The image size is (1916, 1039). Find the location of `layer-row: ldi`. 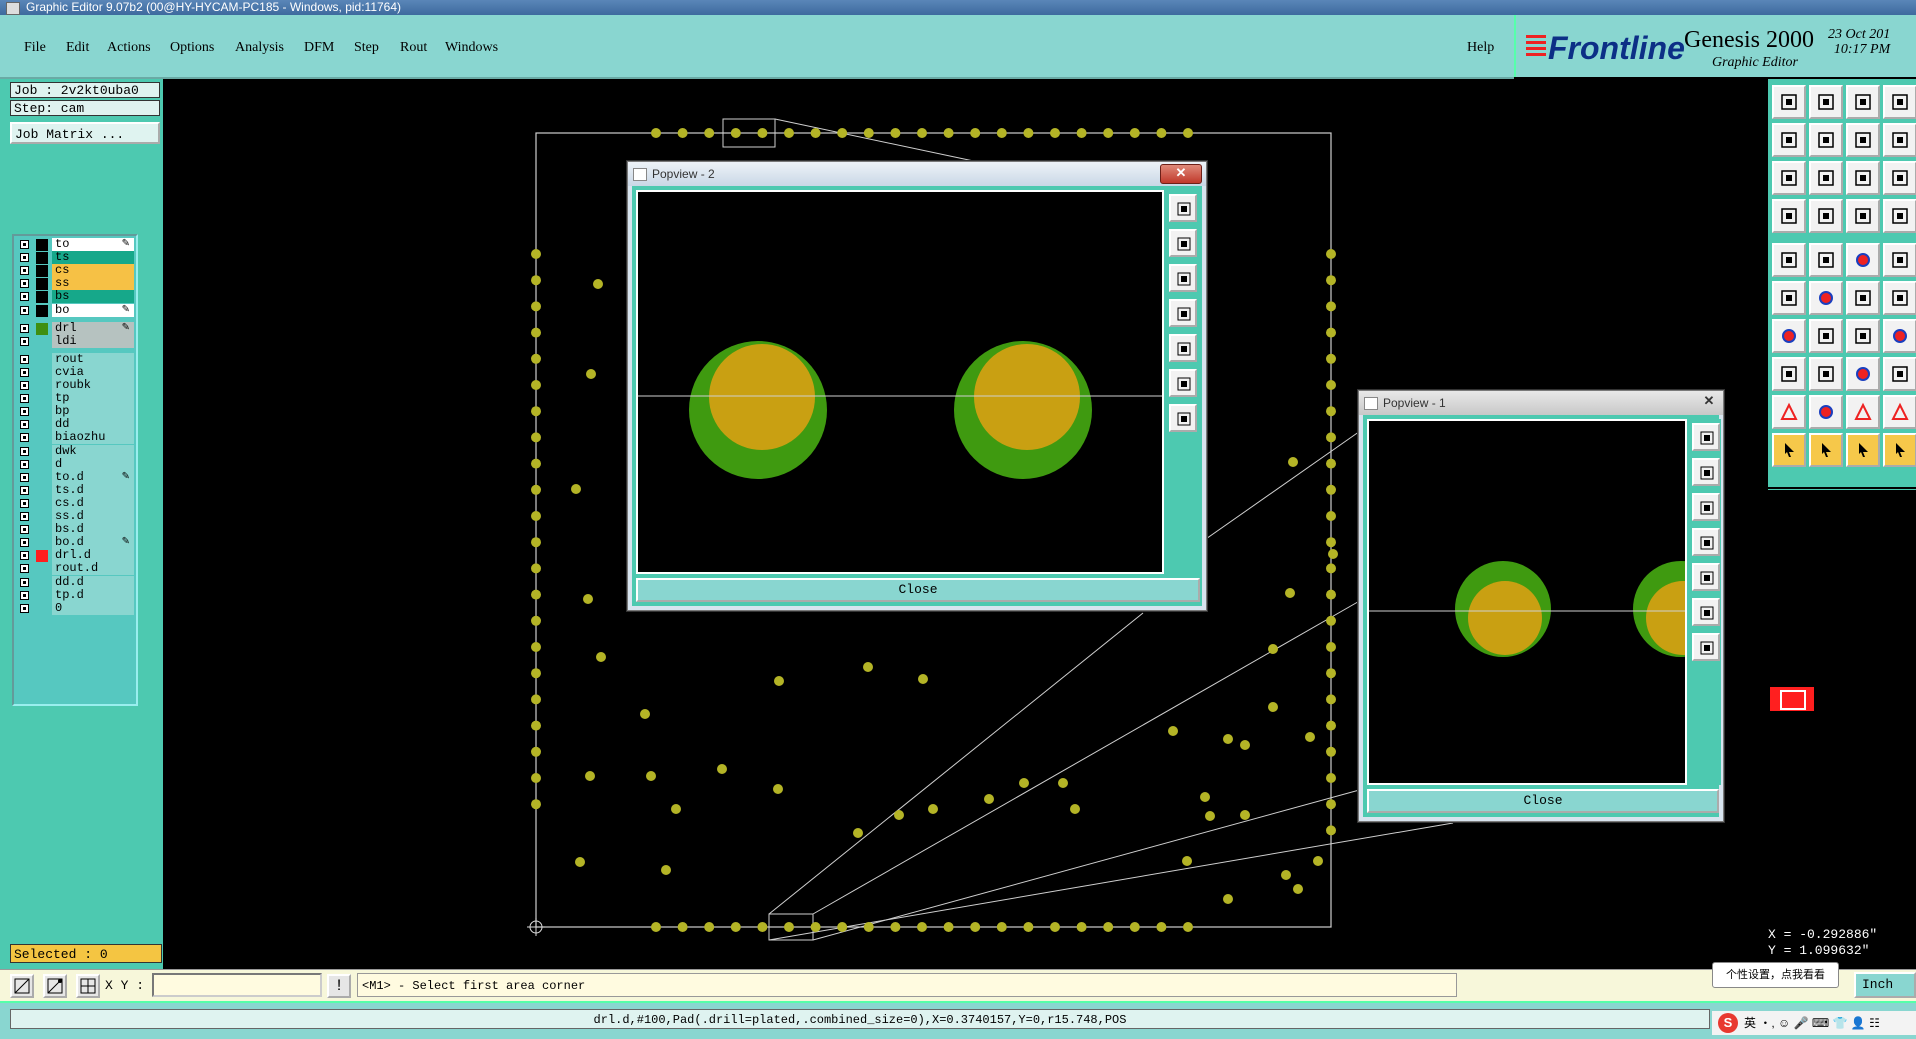

layer-row: ldi is located at coordinates (75, 341).